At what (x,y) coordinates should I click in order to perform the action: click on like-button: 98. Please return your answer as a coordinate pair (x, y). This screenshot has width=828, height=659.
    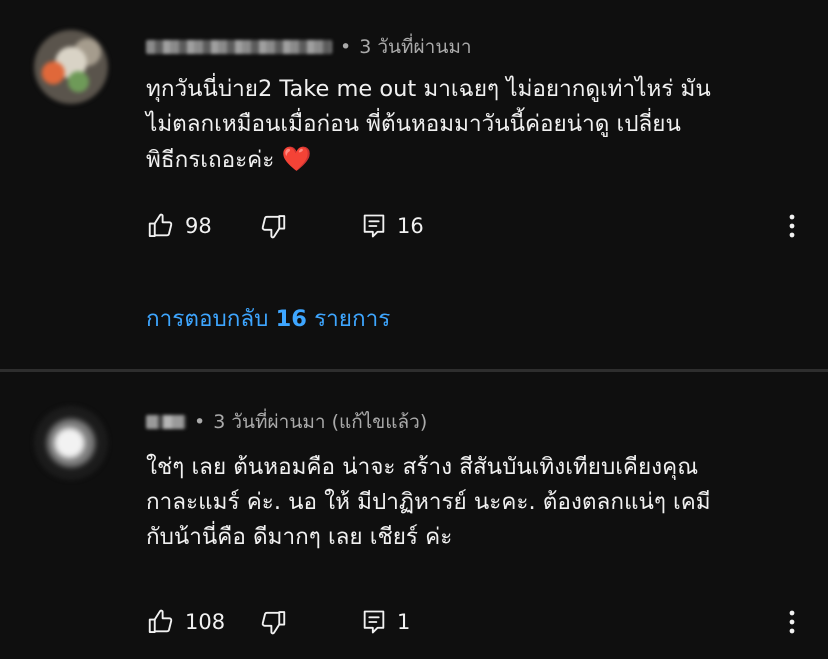
    Looking at the image, I should click on (179, 226).